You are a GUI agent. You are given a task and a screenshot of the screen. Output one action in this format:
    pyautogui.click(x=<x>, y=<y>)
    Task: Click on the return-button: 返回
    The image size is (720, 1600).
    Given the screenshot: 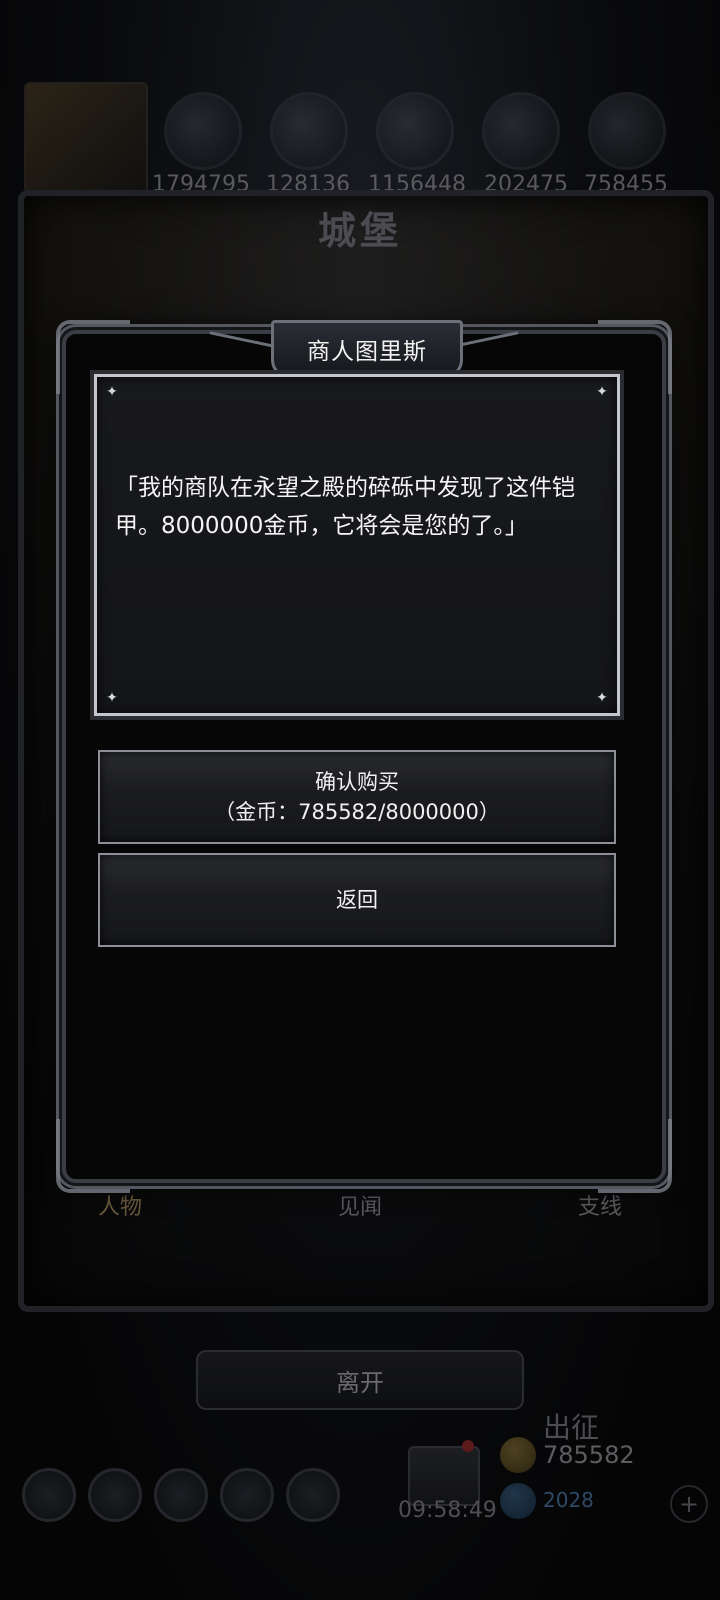 What is the action you would take?
    pyautogui.click(x=357, y=900)
    